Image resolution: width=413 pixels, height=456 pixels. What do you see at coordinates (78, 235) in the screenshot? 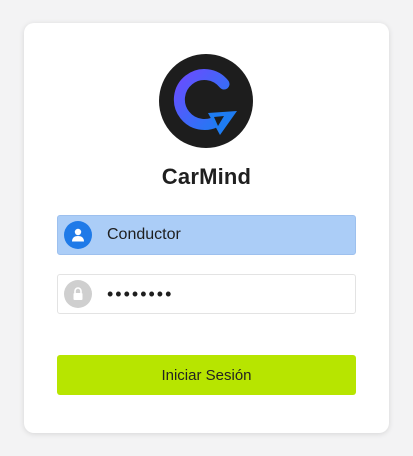
I see `user-icon` at bounding box center [78, 235].